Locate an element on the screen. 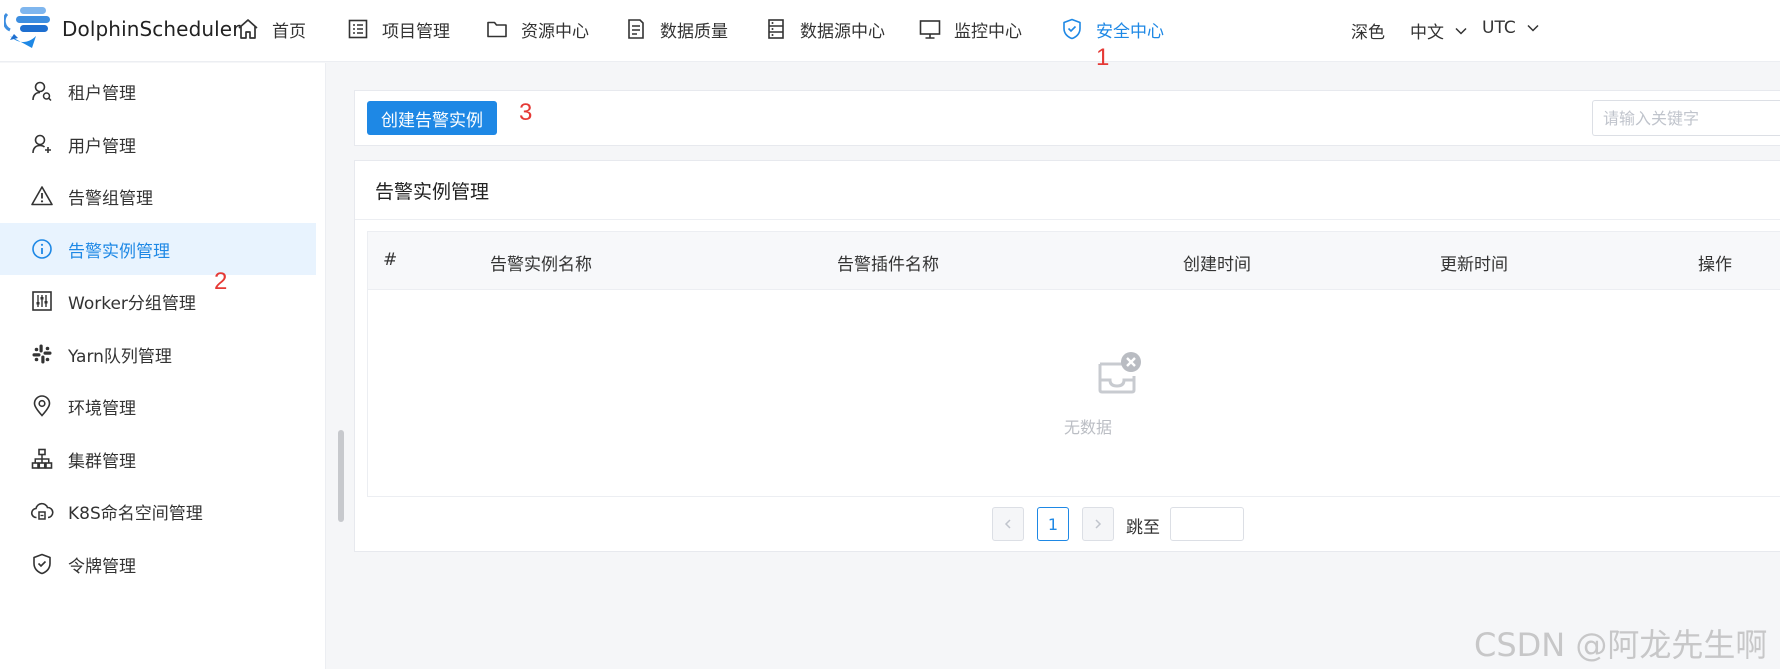  sidebar-item-label: Yarn队列管理 is located at coordinates (120, 356).